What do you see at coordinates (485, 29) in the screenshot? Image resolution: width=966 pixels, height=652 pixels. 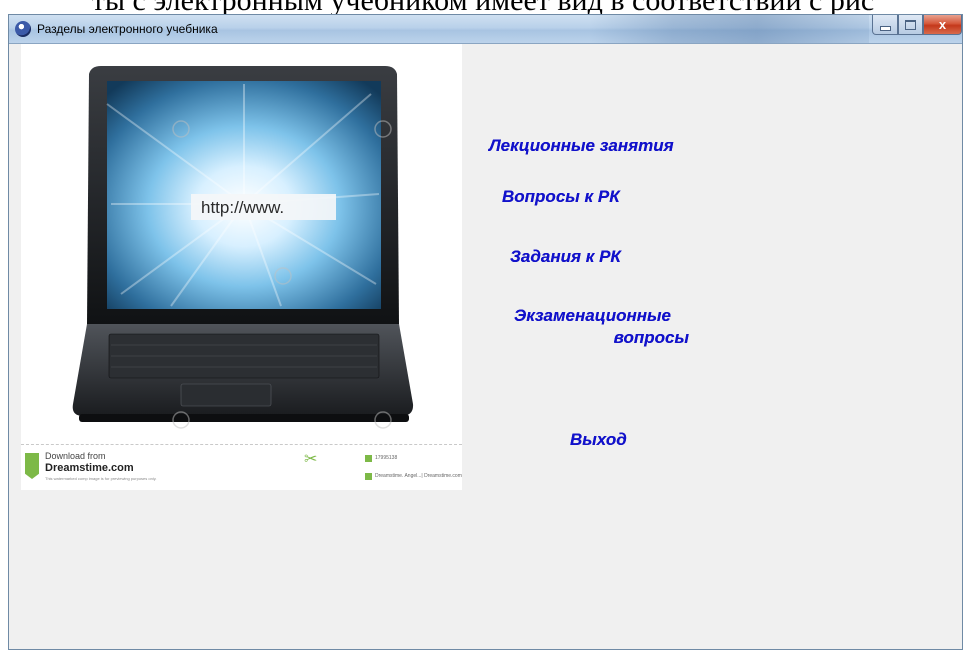 I see `title-bar: Разделы электронного учебника x` at bounding box center [485, 29].